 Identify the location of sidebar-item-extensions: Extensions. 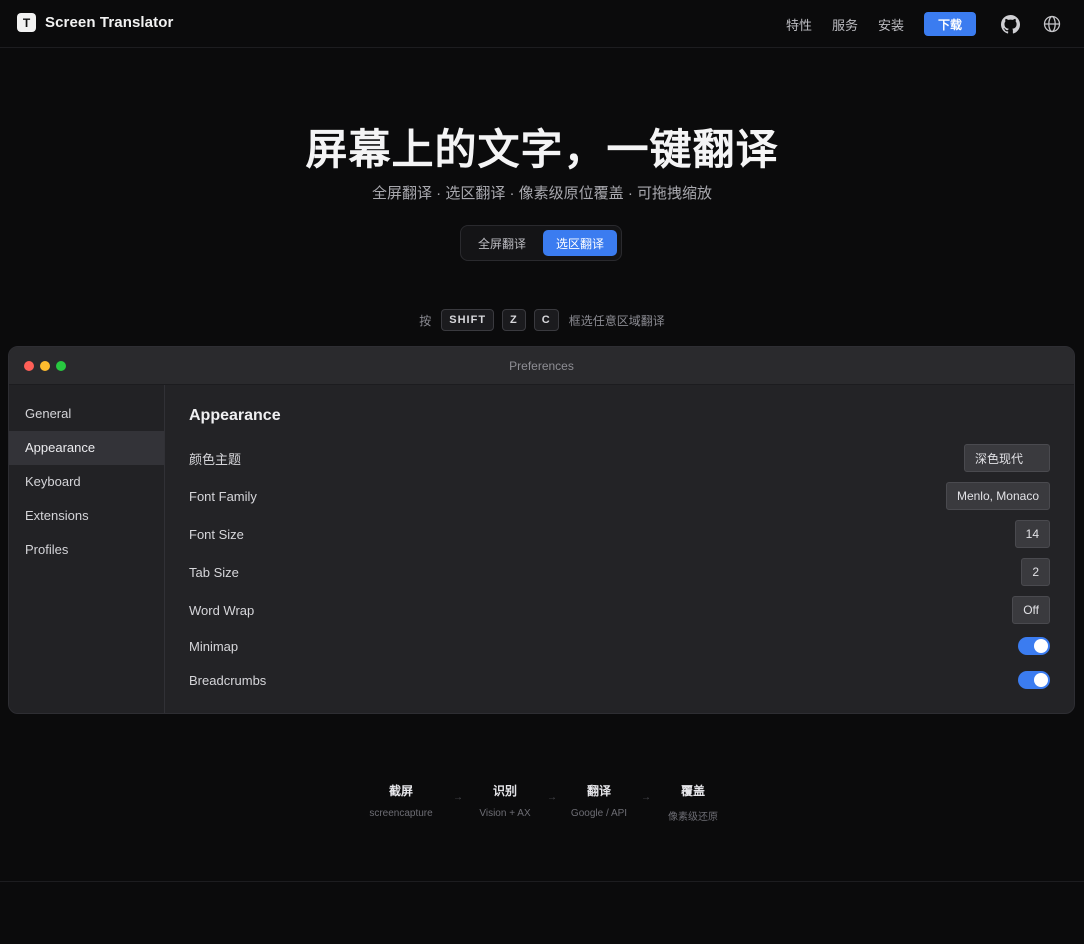
(86, 516).